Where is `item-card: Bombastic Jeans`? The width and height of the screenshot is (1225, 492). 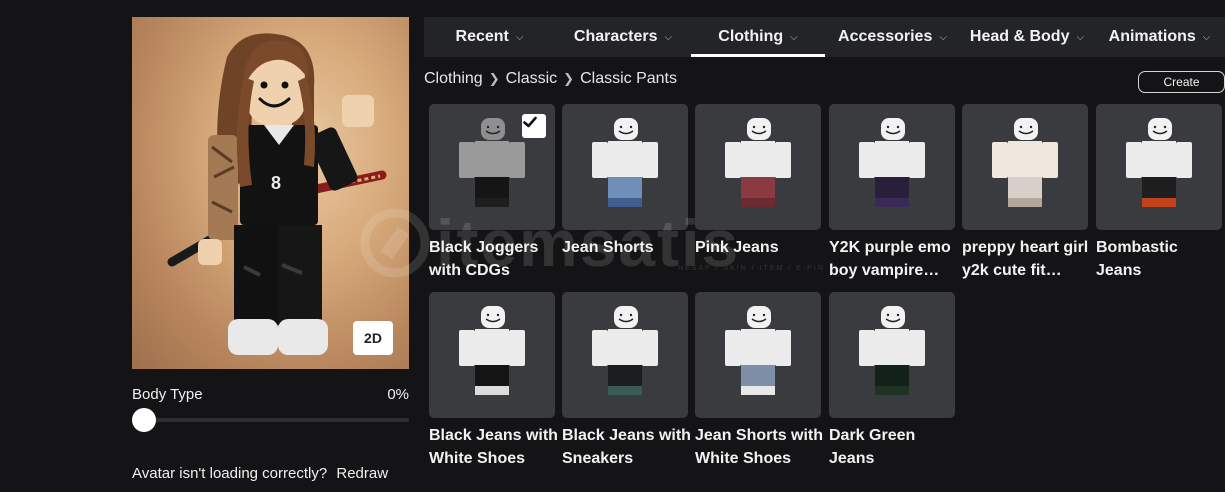 item-card: Bombastic Jeans is located at coordinates (1159, 193).